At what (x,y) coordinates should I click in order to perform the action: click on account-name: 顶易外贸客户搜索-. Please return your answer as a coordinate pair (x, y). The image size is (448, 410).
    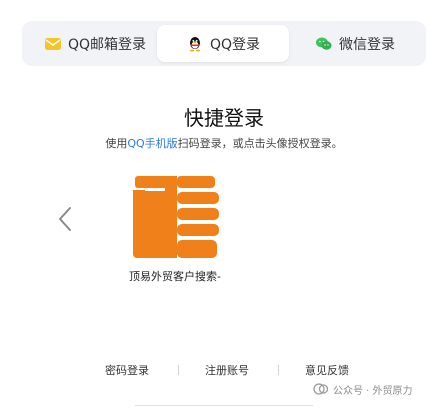
    Looking at the image, I should click on (175, 276).